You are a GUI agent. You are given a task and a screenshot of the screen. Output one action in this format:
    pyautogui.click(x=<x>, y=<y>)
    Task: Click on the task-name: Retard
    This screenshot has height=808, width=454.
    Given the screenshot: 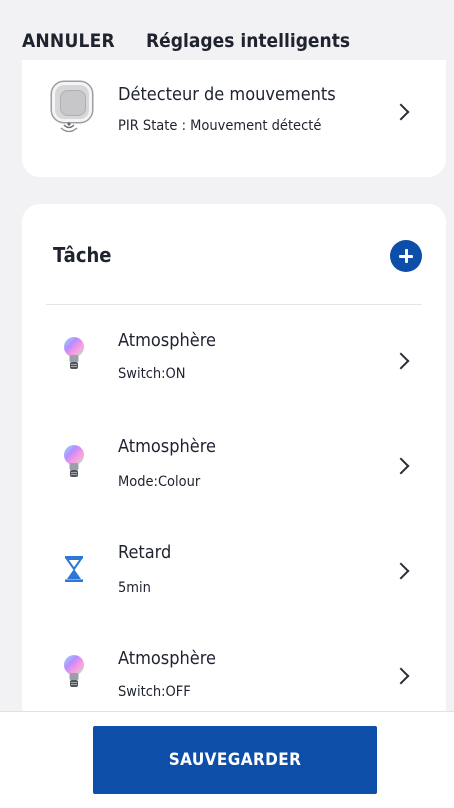 What is the action you would take?
    pyautogui.click(x=145, y=552)
    